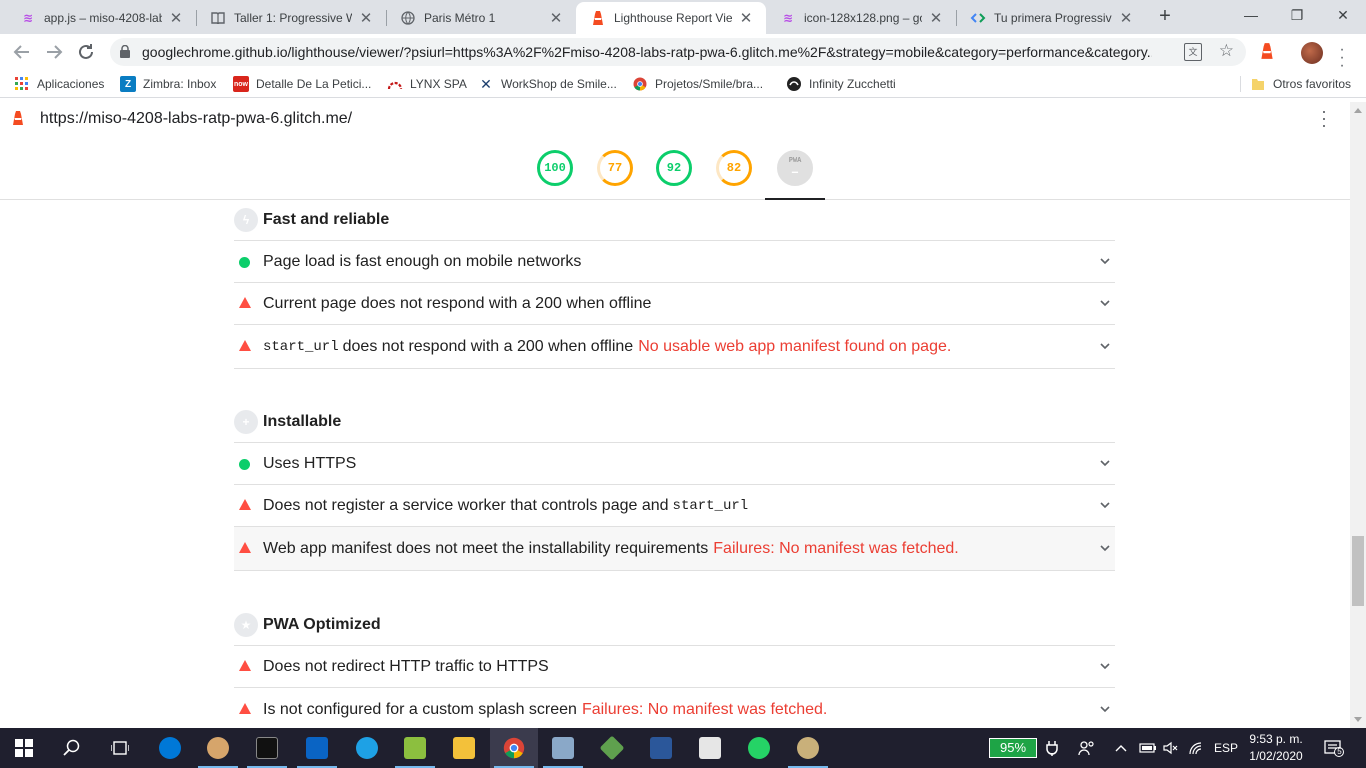  I want to click on back-button, so click(22, 52).